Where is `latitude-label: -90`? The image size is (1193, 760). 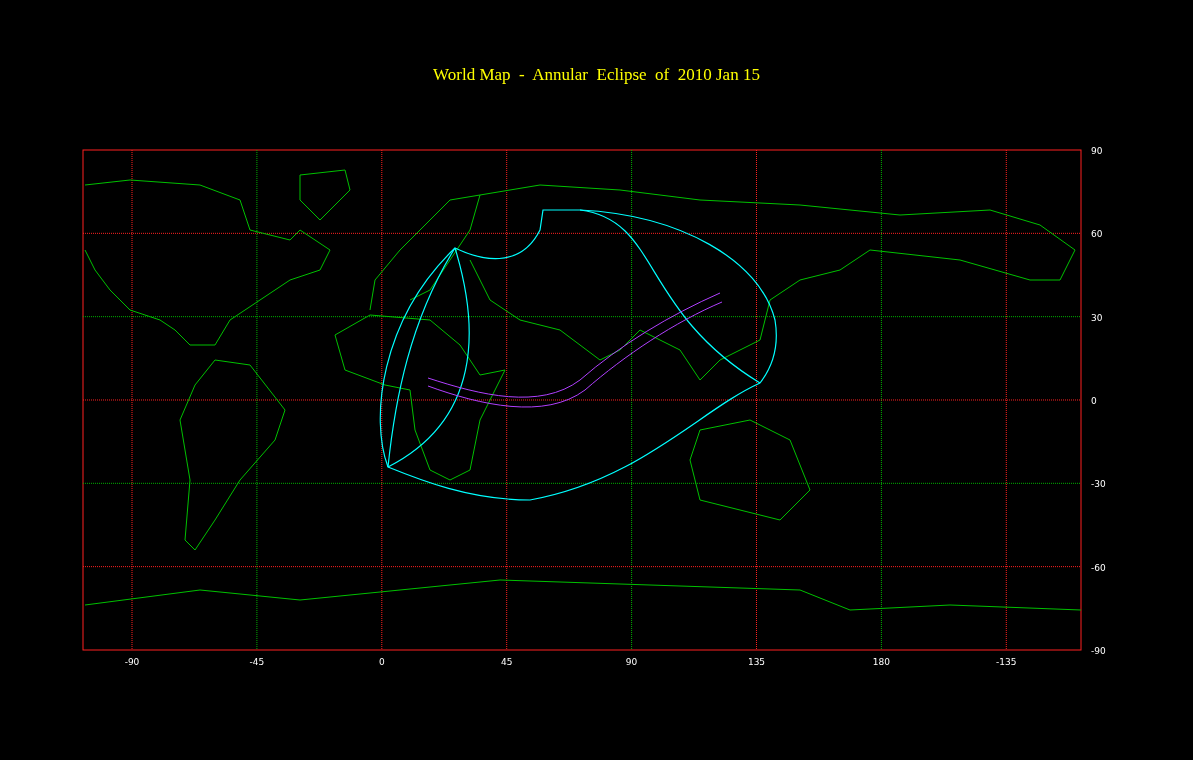 latitude-label: -90 is located at coordinates (1098, 651).